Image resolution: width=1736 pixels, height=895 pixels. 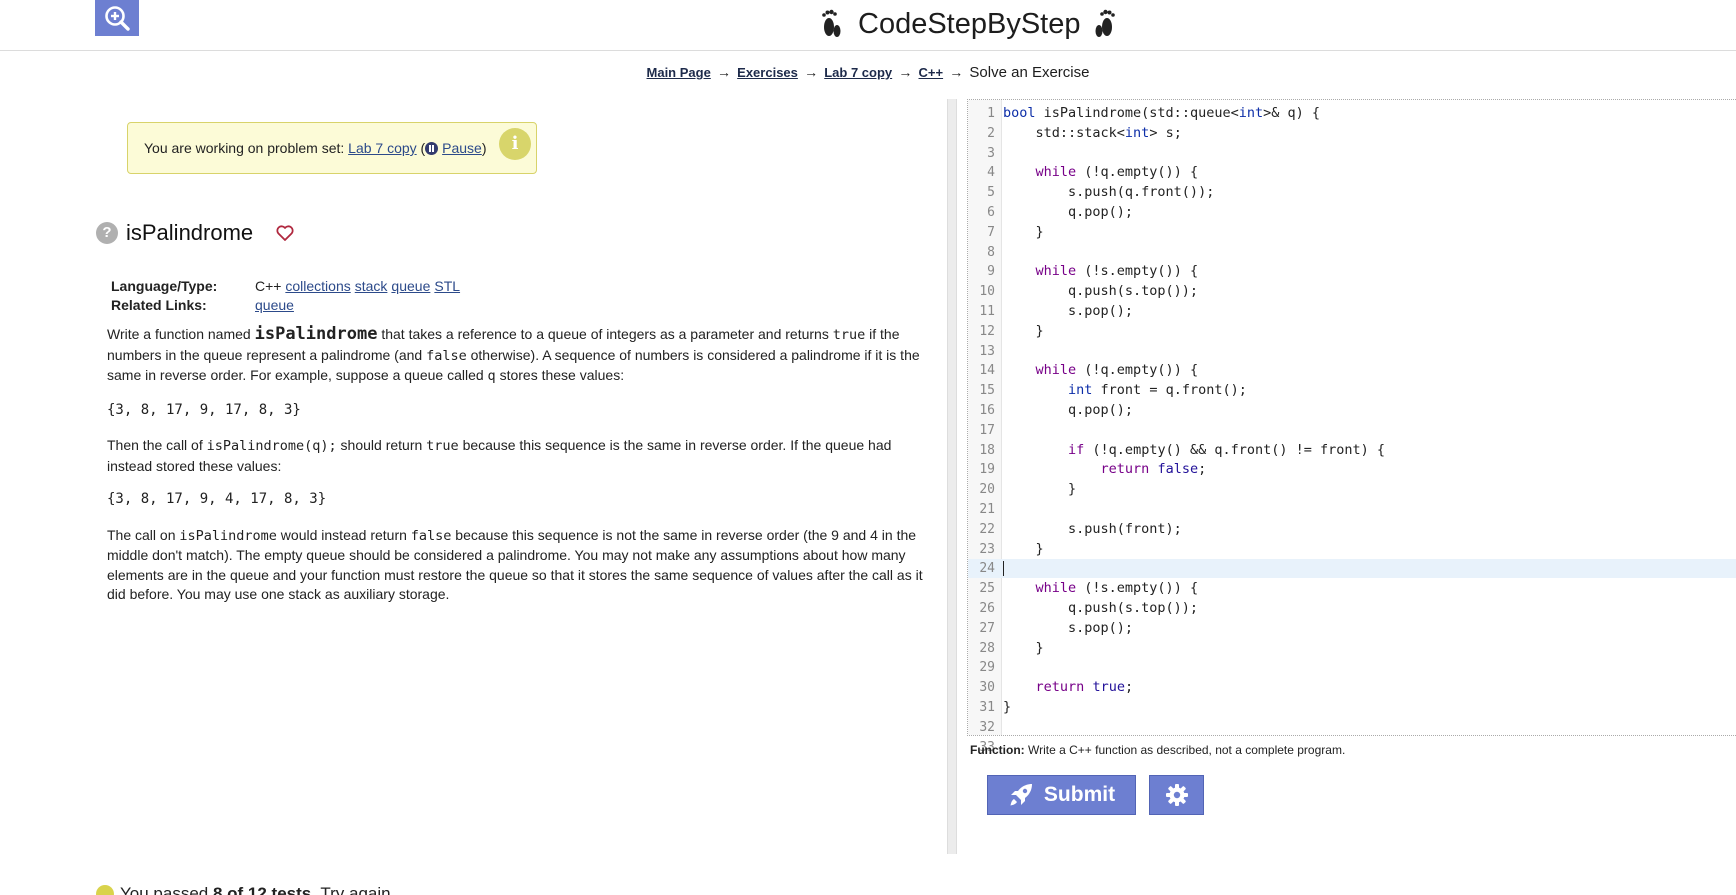 I want to click on gear-icon, so click(x=1176, y=795).